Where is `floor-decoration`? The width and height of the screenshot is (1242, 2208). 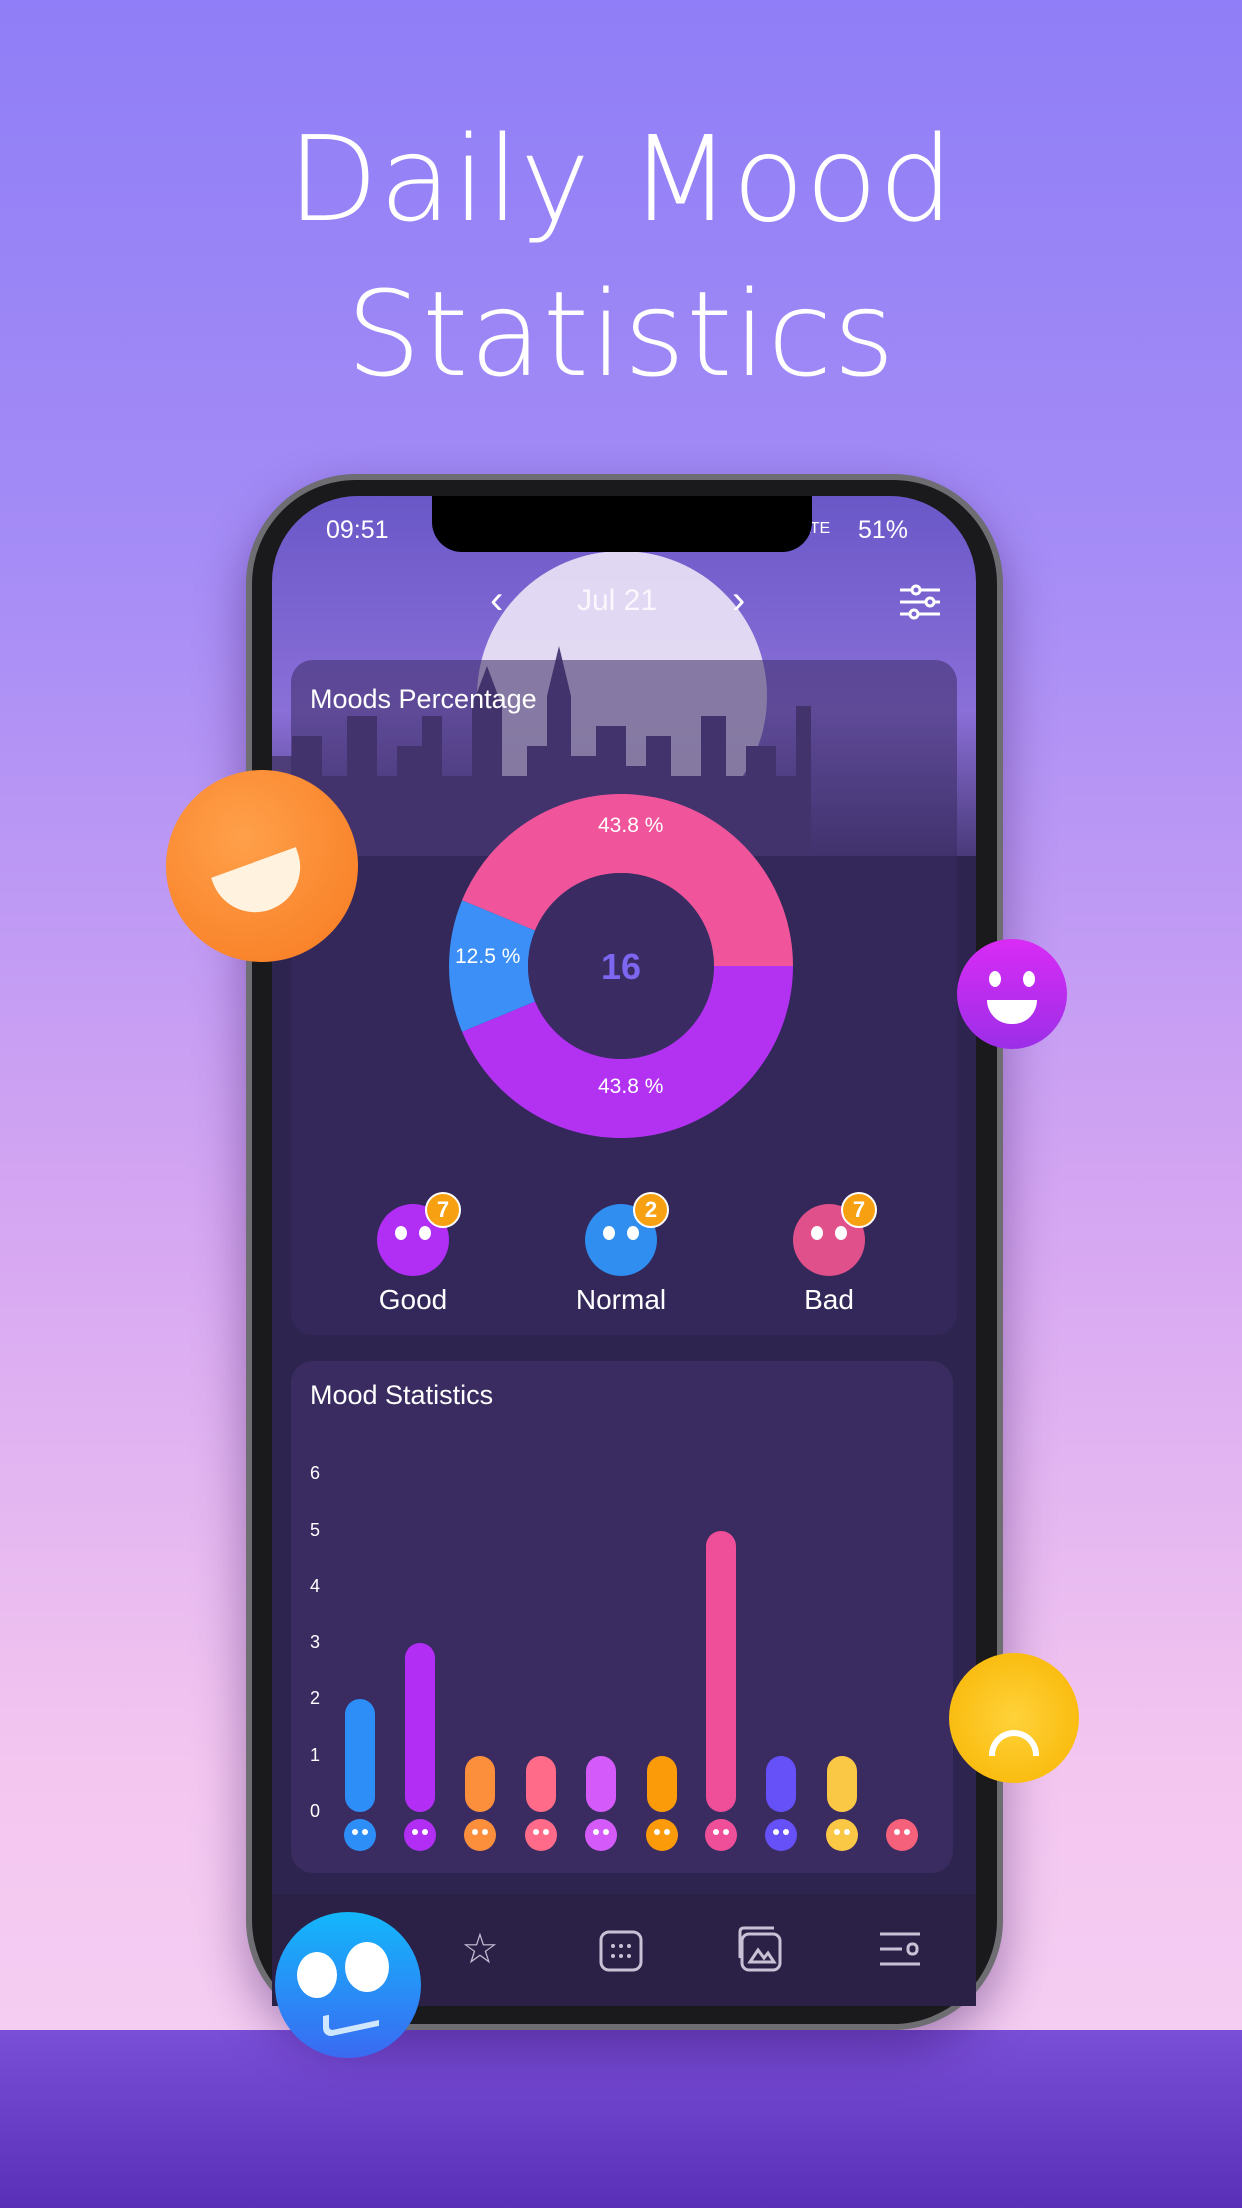
floor-decoration is located at coordinates (621, 2119).